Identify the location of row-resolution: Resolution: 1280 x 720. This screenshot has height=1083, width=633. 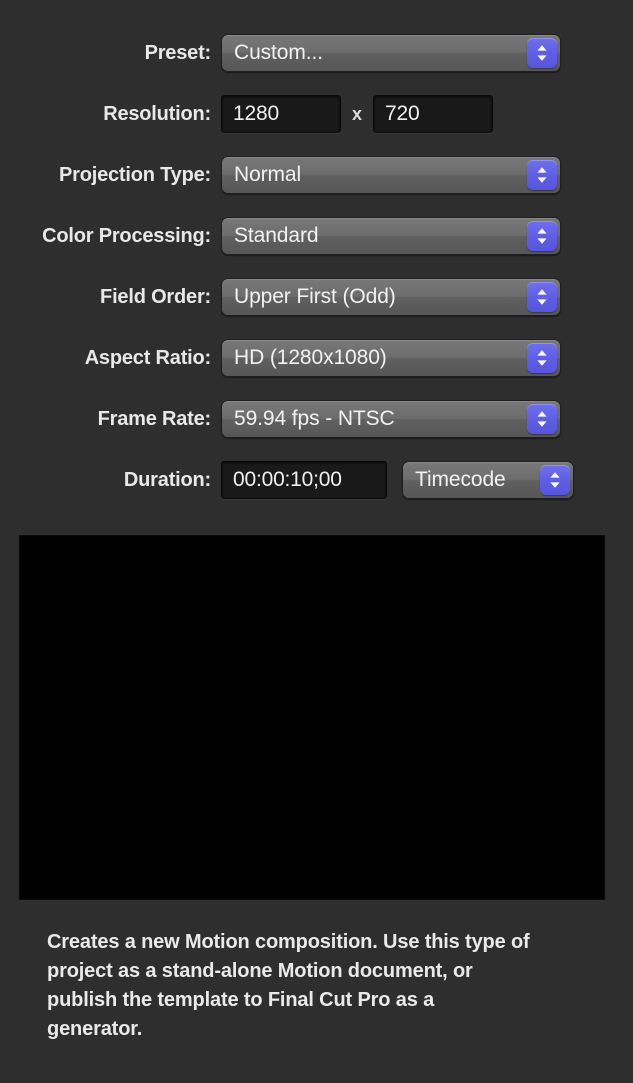
(316, 114).